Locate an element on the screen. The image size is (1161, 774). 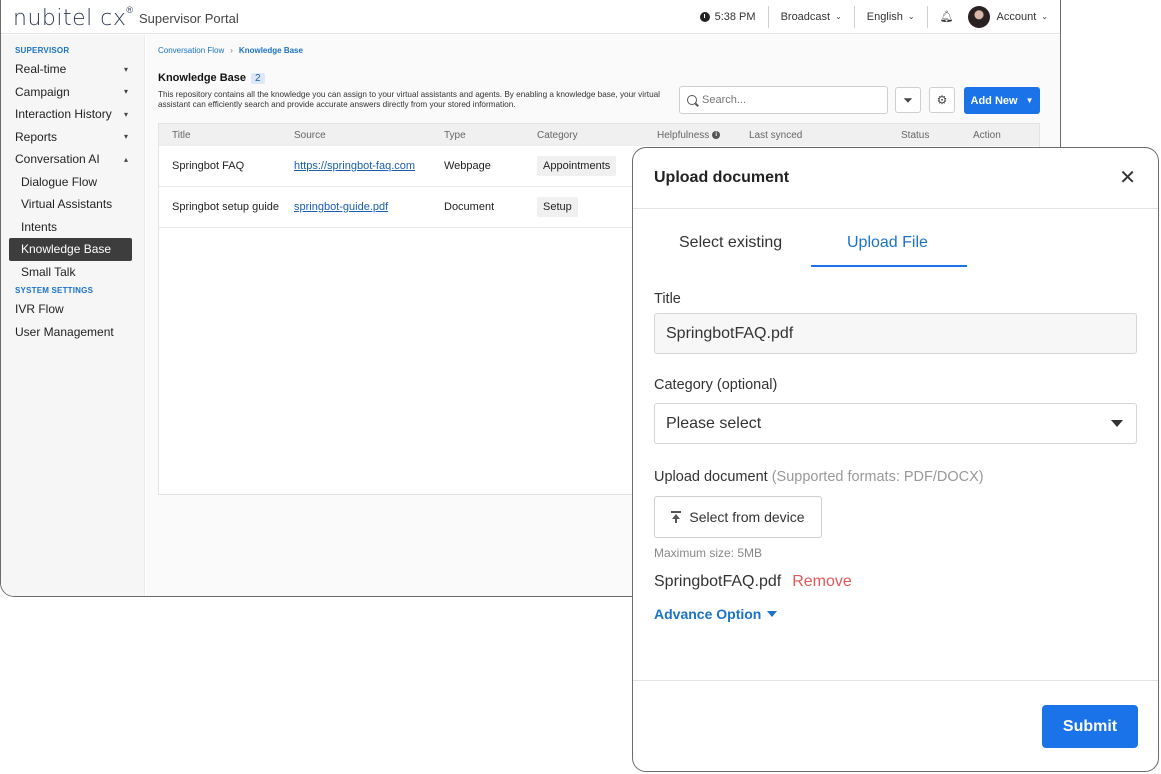
chevron-right-icon: › is located at coordinates (231, 50).